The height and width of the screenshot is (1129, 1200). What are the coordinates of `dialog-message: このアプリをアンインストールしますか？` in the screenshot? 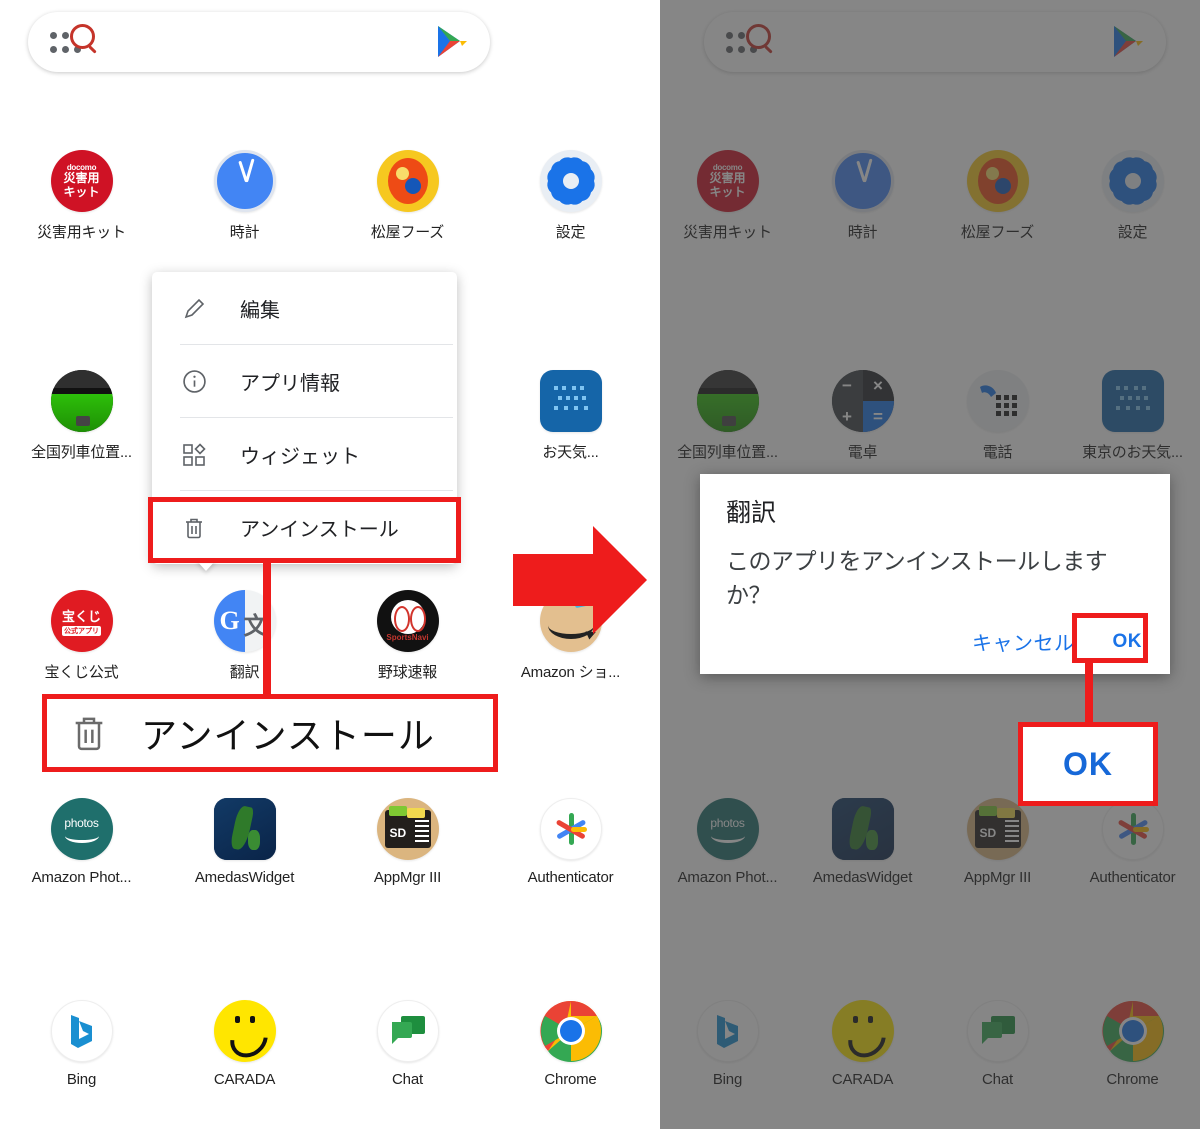 It's located at (917, 578).